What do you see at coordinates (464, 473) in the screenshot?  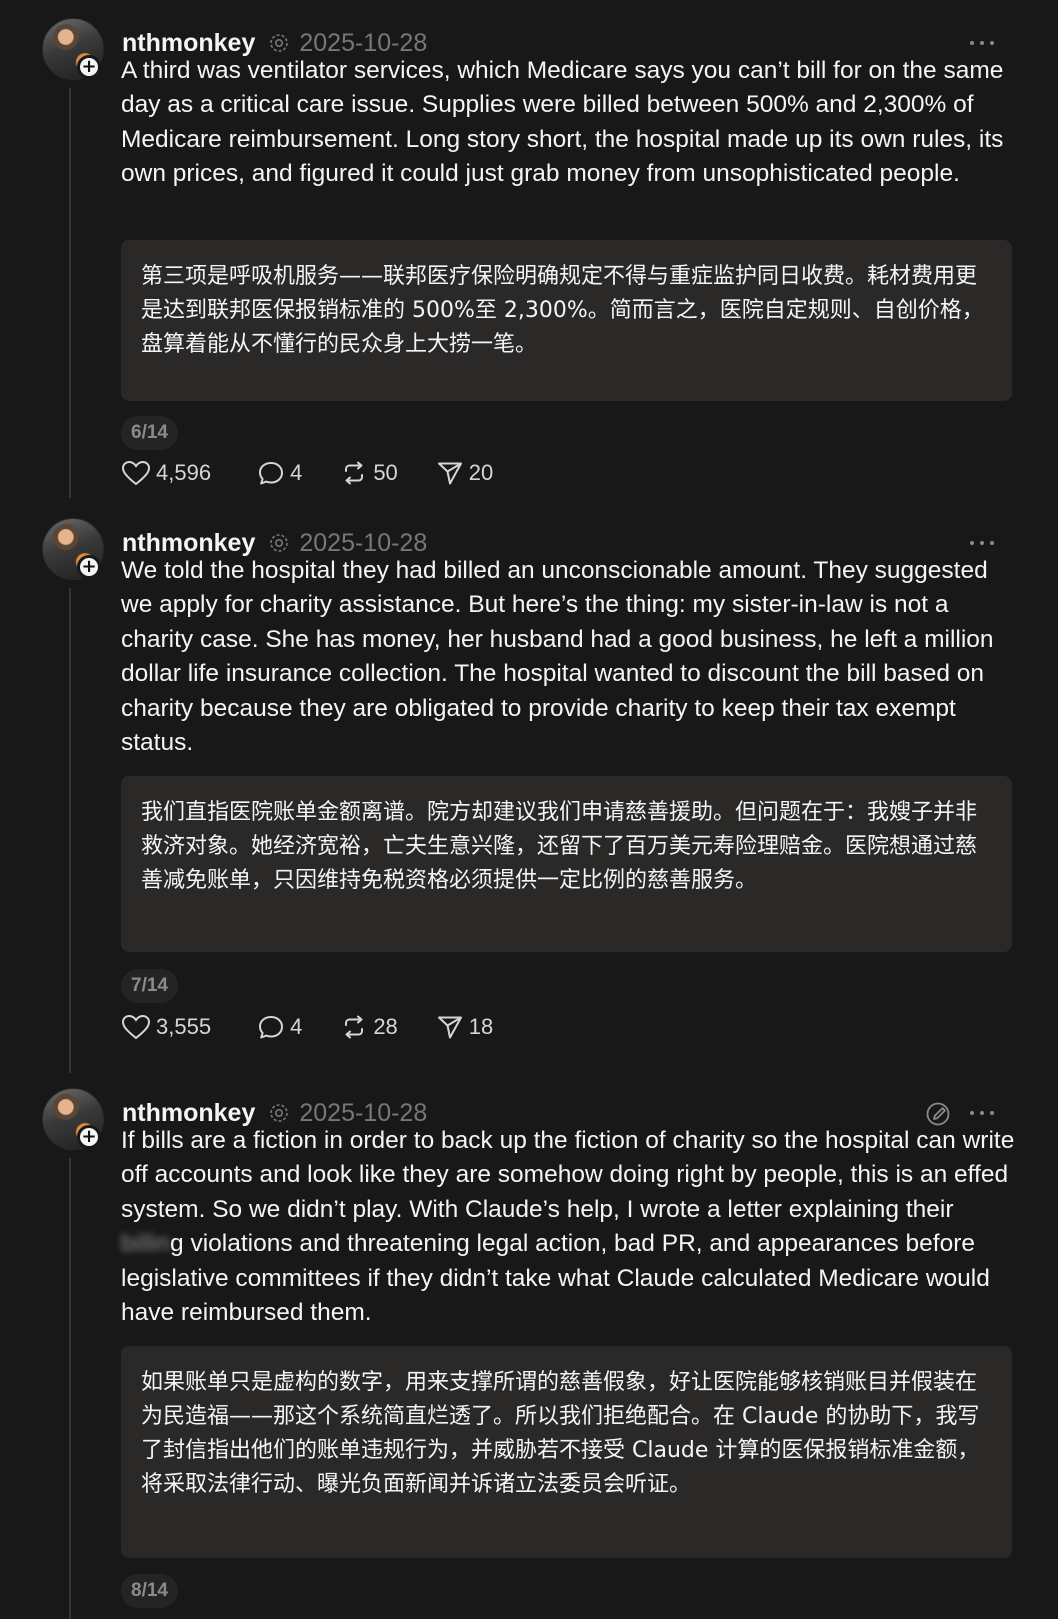 I see `share-button: 20` at bounding box center [464, 473].